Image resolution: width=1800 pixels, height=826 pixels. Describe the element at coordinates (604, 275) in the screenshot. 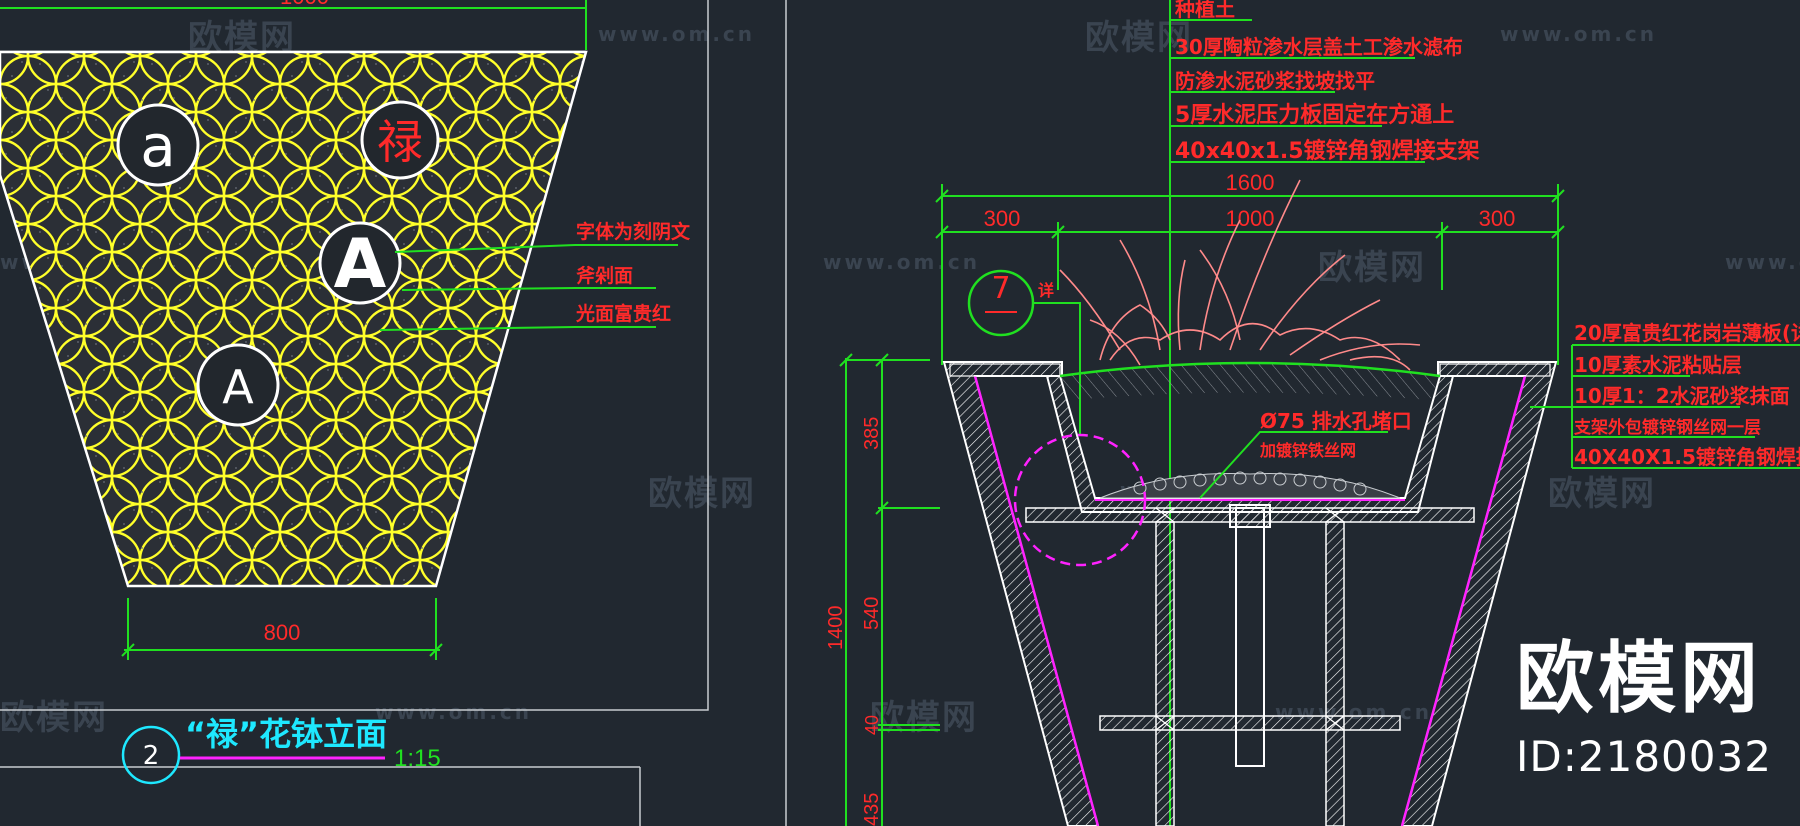

I see `leader-note: 斧剁面` at that location.